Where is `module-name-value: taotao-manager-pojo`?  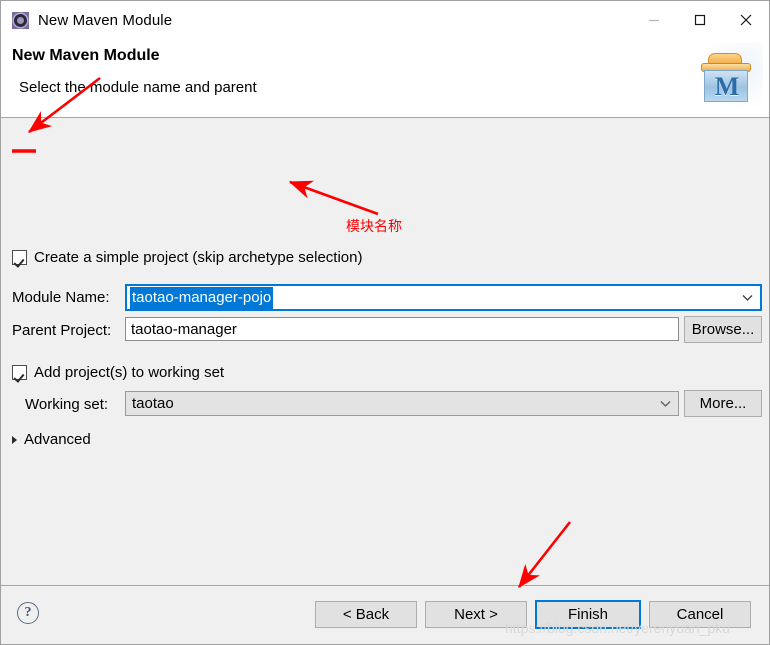 module-name-value: taotao-manager-pojo is located at coordinates (202, 297).